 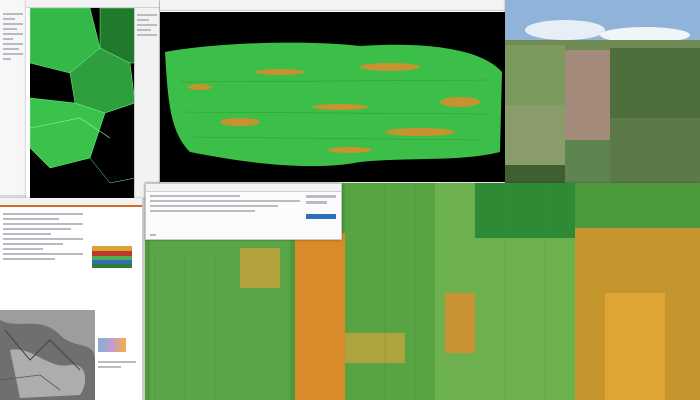 What do you see at coordinates (13, 97) in the screenshot?
I see `left-edge-window` at bounding box center [13, 97].